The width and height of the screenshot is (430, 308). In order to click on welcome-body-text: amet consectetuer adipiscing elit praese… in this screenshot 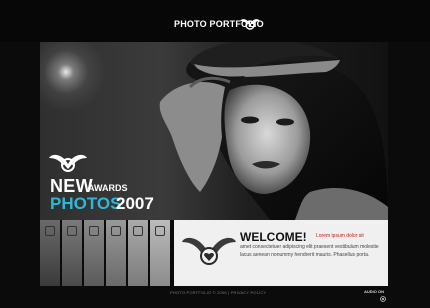, I will do `click(309, 251)`.